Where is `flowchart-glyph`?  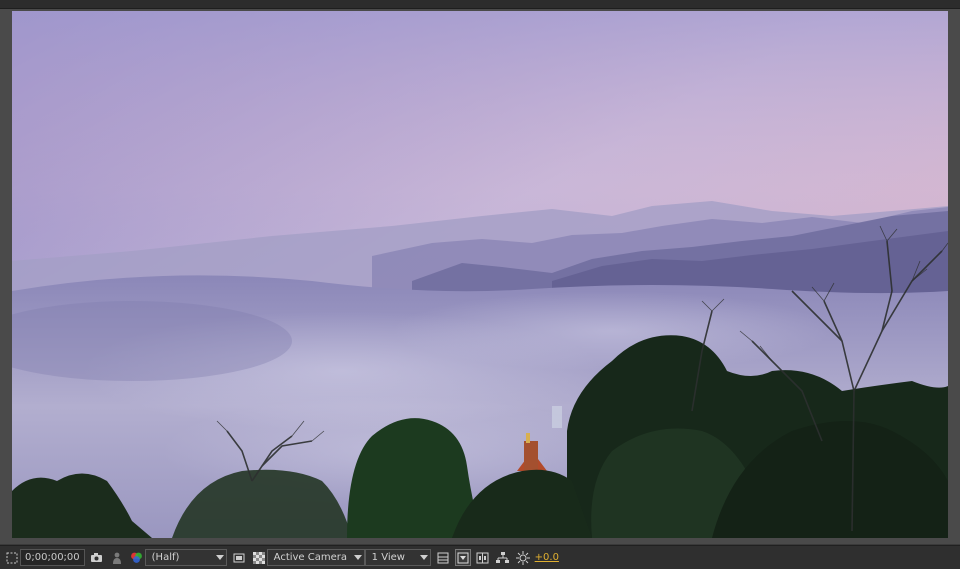 flowchart-glyph is located at coordinates (503, 557).